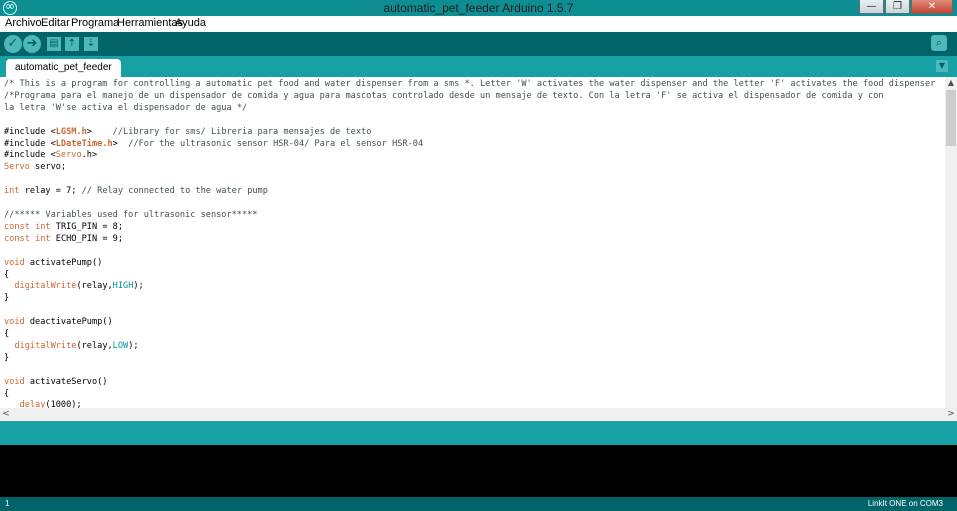 The width and height of the screenshot is (957, 511). I want to click on message-area, so click(478, 433).